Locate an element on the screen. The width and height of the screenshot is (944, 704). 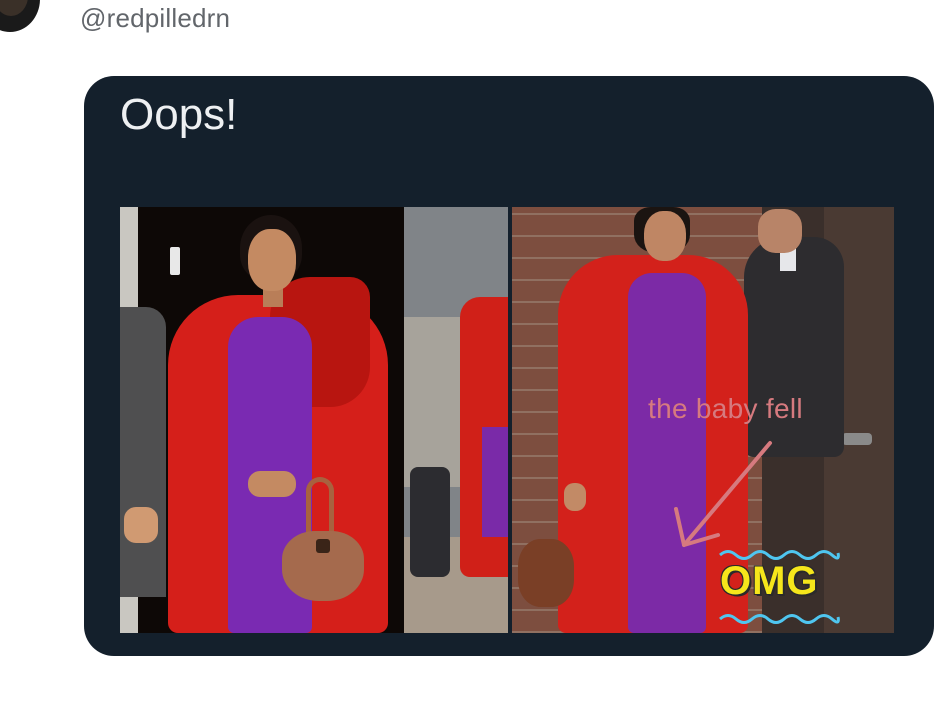
companion-sleeve is located at coordinates (143, 452).